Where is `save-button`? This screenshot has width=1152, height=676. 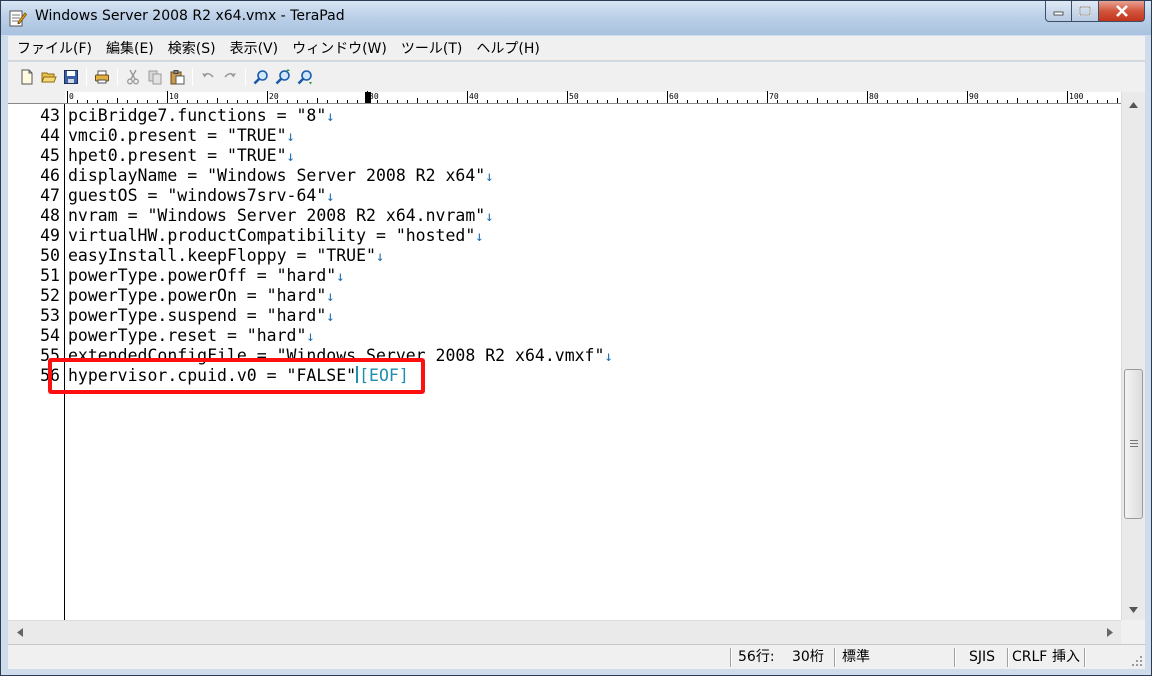 save-button is located at coordinates (71, 77).